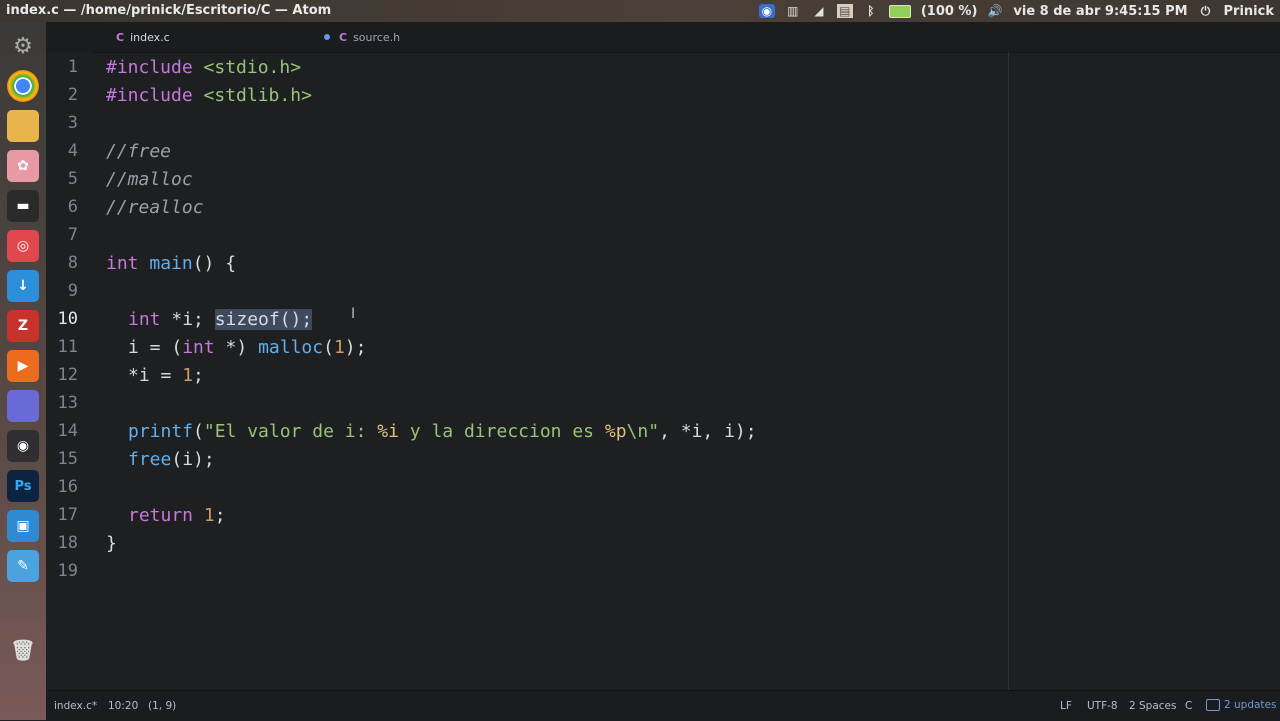 Image resolution: width=1280 pixels, height=721 pixels. Describe the element at coordinates (1066, 706) in the screenshot. I see `status-line-ending: LF` at that location.